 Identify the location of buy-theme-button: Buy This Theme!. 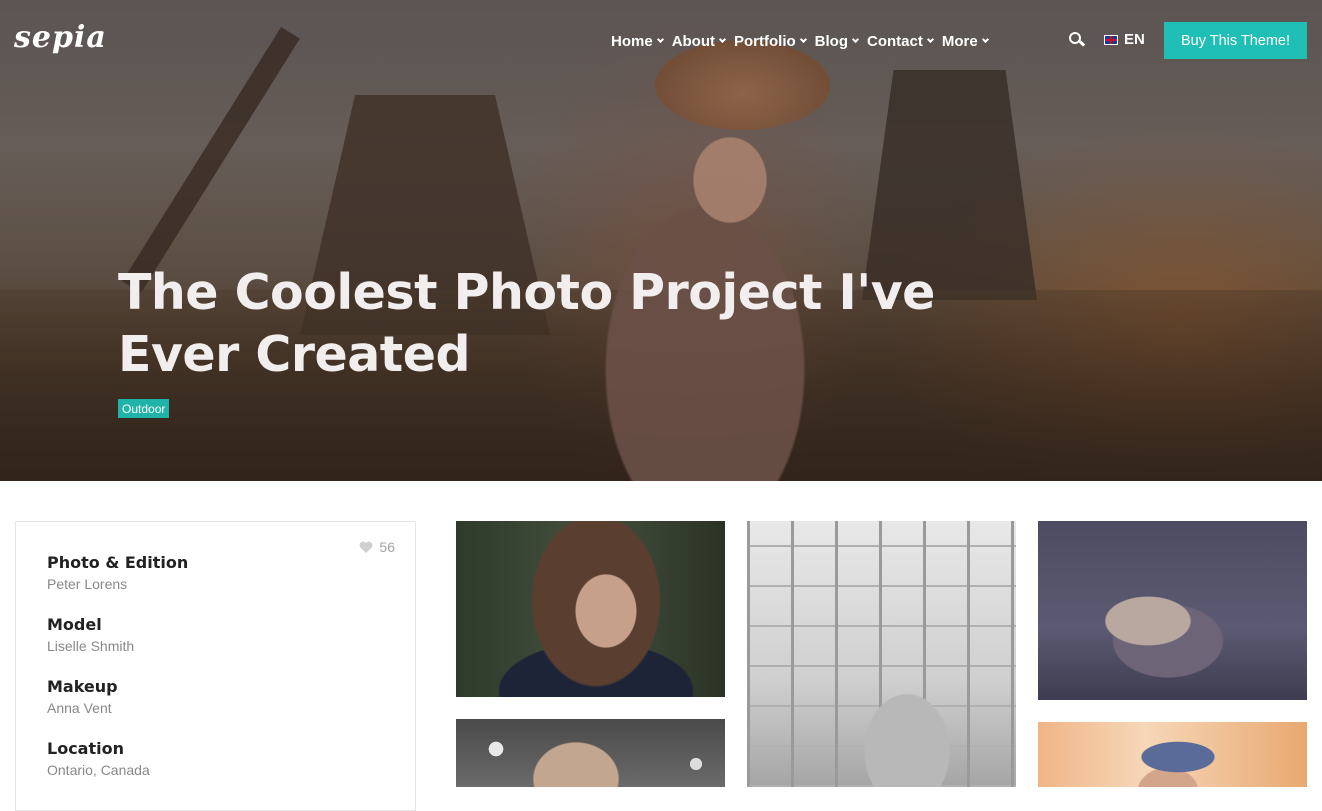
(1235, 40).